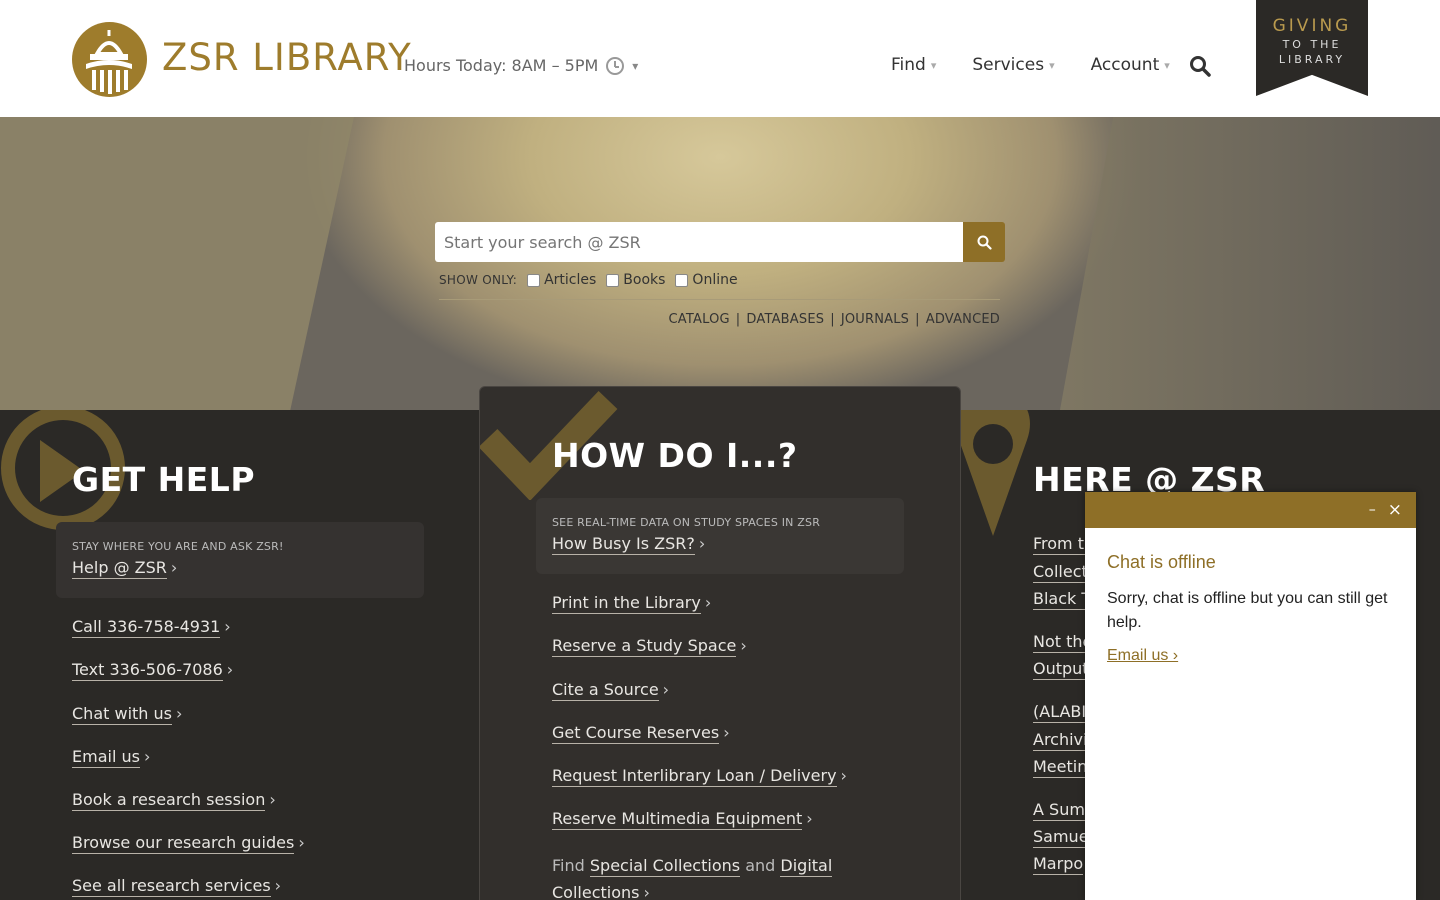 The height and width of the screenshot is (900, 1440). I want to click on here-line-text: (ALABI), so click(1063, 712).